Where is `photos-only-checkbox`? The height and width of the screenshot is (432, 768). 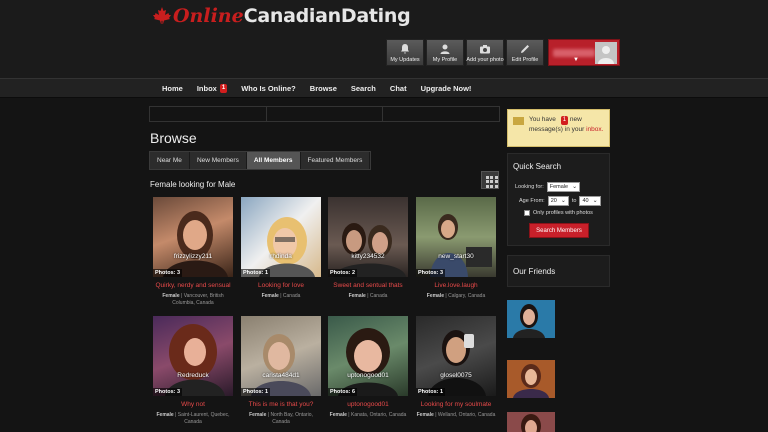 photos-only-checkbox is located at coordinates (527, 213).